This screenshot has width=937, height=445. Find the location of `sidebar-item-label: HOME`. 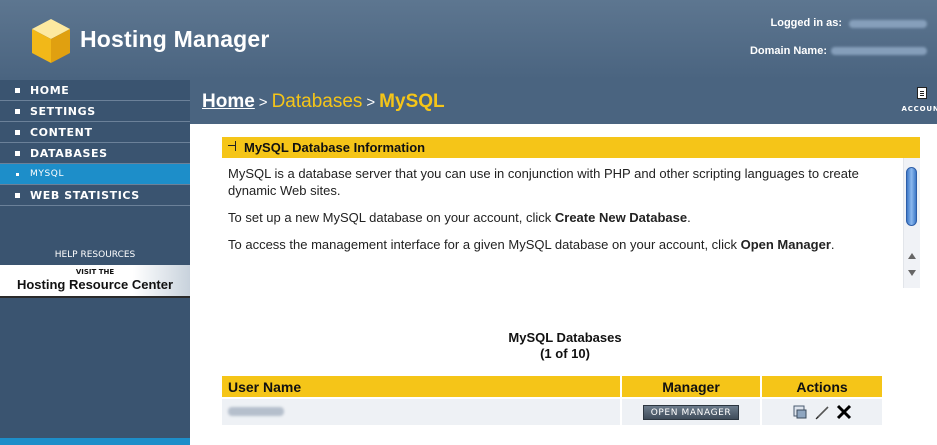

sidebar-item-label: HOME is located at coordinates (50, 90).